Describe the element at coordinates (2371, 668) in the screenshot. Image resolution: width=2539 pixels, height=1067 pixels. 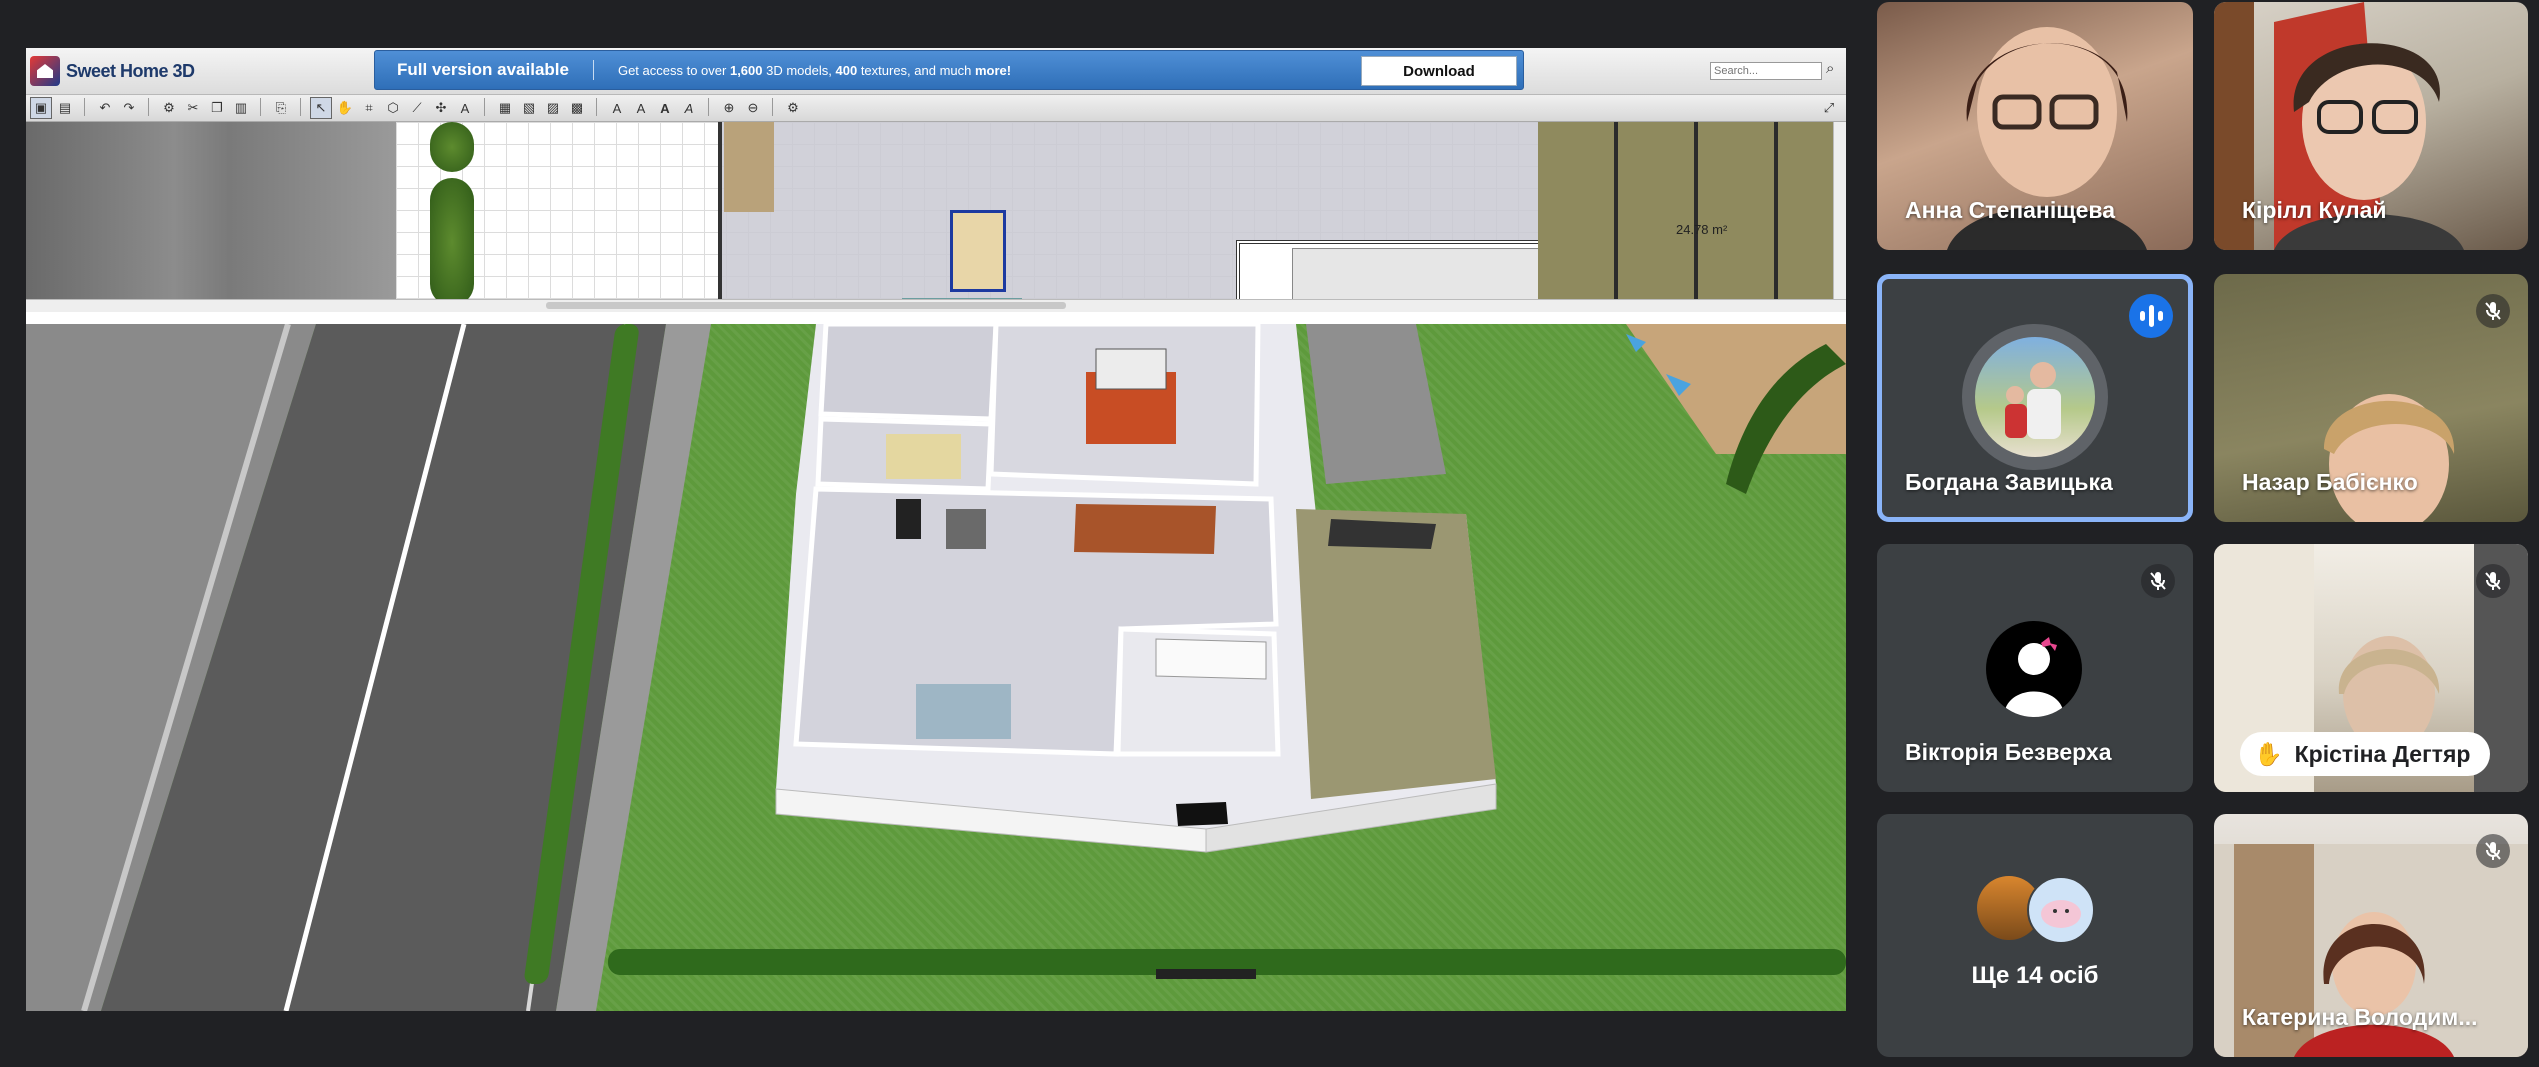
I see `participant-tile: ✋ Крістіна Дегтяр` at that location.